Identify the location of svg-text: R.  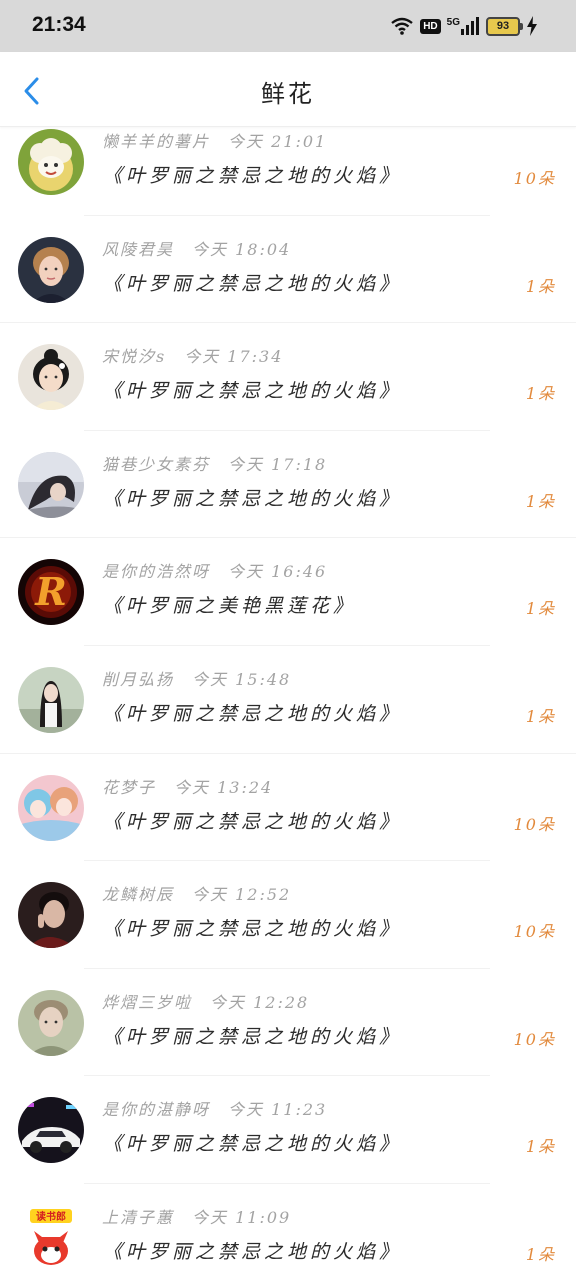
(50, 591).